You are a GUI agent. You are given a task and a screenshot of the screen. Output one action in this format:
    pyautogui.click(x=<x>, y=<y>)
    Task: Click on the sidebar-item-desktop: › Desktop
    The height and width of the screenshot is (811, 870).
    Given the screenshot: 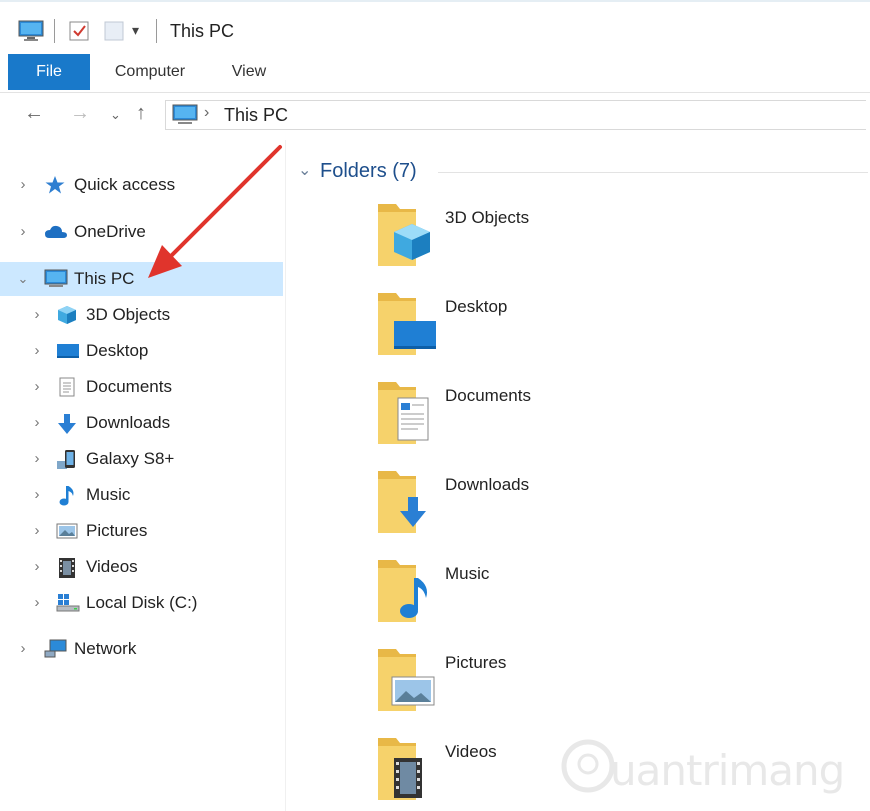 What is the action you would take?
    pyautogui.click(x=141, y=351)
    